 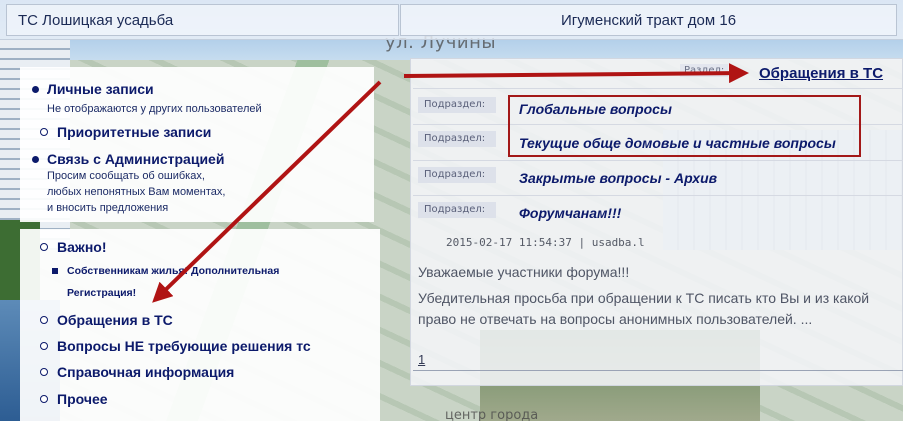 I want to click on menu-owners-registration-line-1: Собственникам жилья! Дополнительная, so click(x=173, y=271).